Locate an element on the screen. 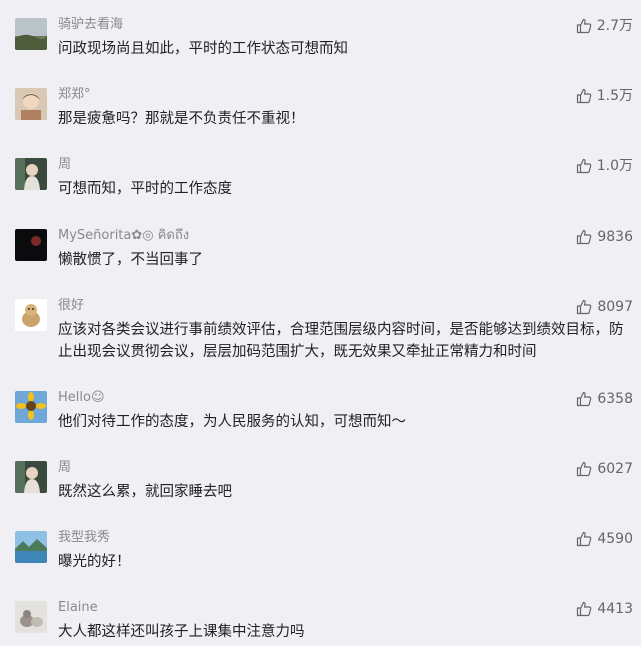 Image resolution: width=641 pixels, height=646 pixels. like-button: 4413 is located at coordinates (604, 609).